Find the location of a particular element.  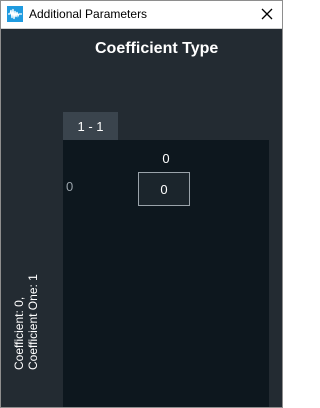

vertical-axis-label: Coefficient: 0, Coefficient One: 1 is located at coordinates (26, 305).